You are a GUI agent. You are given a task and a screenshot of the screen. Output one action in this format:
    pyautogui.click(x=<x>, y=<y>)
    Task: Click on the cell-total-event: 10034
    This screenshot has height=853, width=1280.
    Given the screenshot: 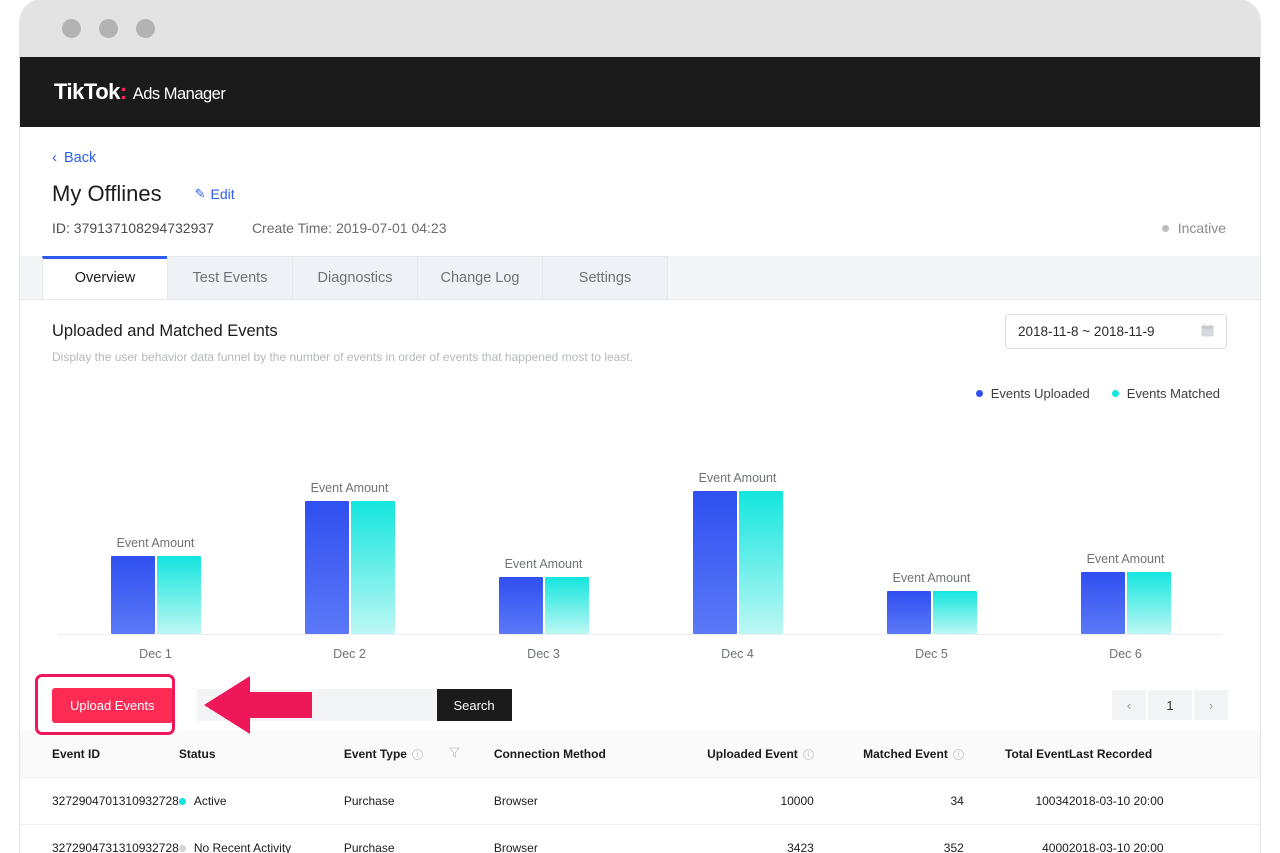 What is the action you would take?
    pyautogui.click(x=1016, y=801)
    